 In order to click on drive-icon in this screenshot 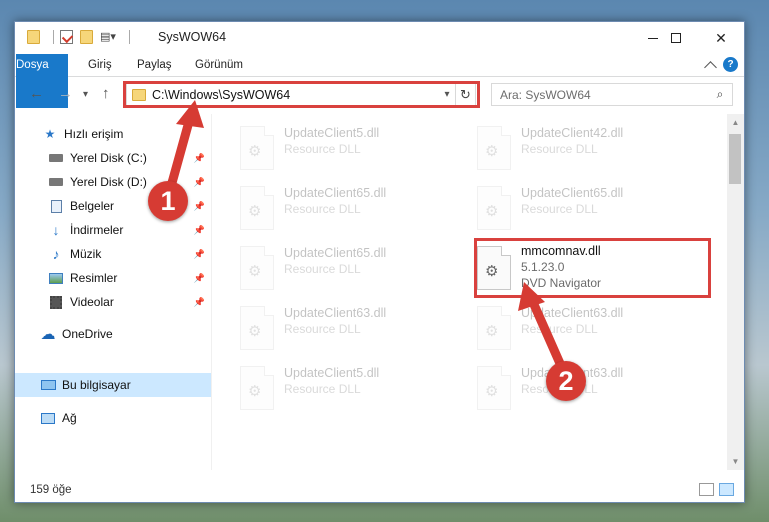, I will do `click(56, 182)`.